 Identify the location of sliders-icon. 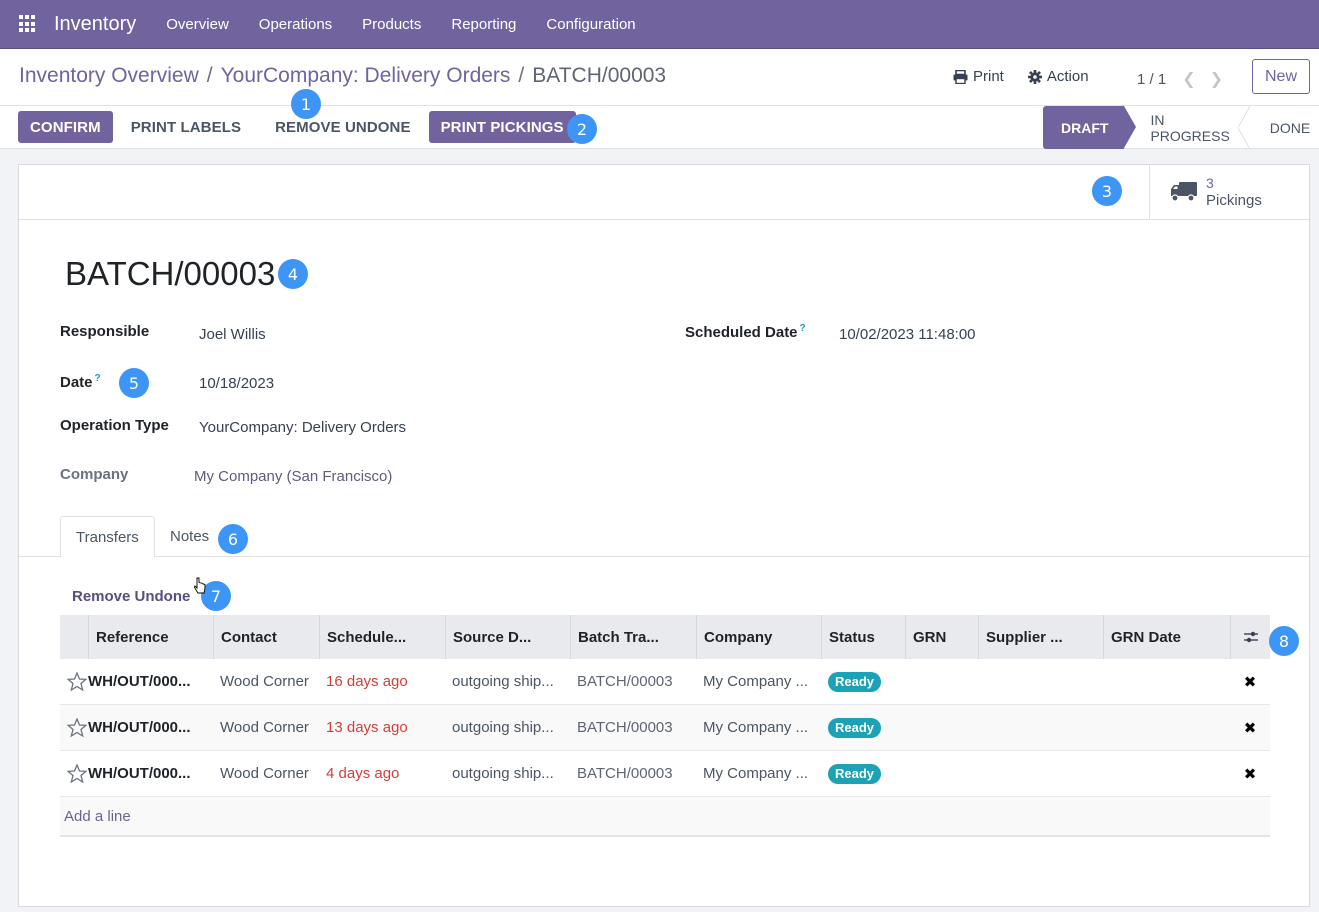
(1250, 637).